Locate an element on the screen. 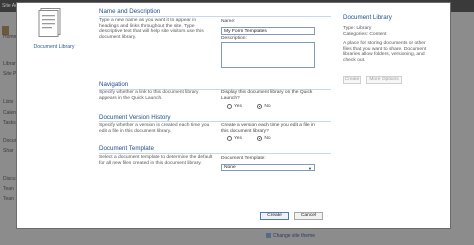  versioning-no-option: No is located at coordinates (264, 138).